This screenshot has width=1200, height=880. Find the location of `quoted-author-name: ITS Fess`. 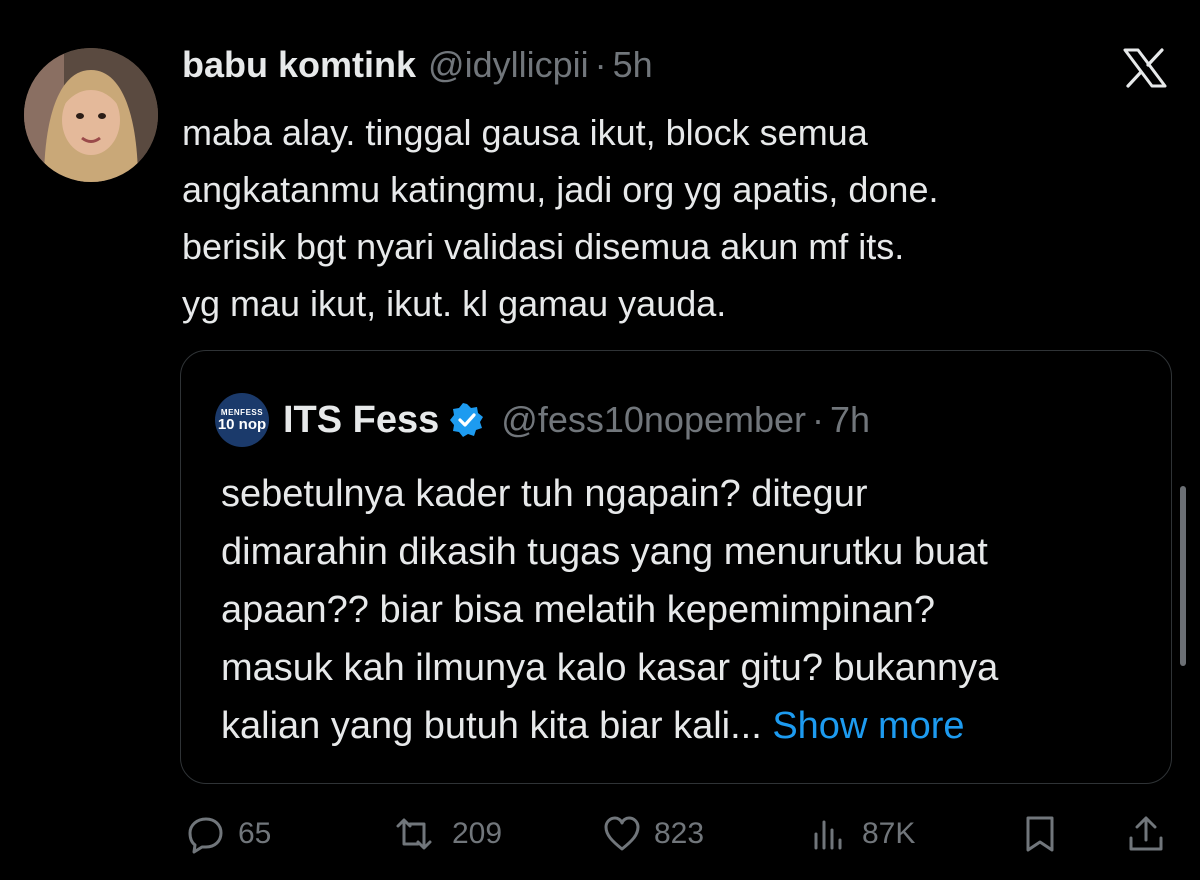

quoted-author-name: ITS Fess is located at coordinates (361, 420).